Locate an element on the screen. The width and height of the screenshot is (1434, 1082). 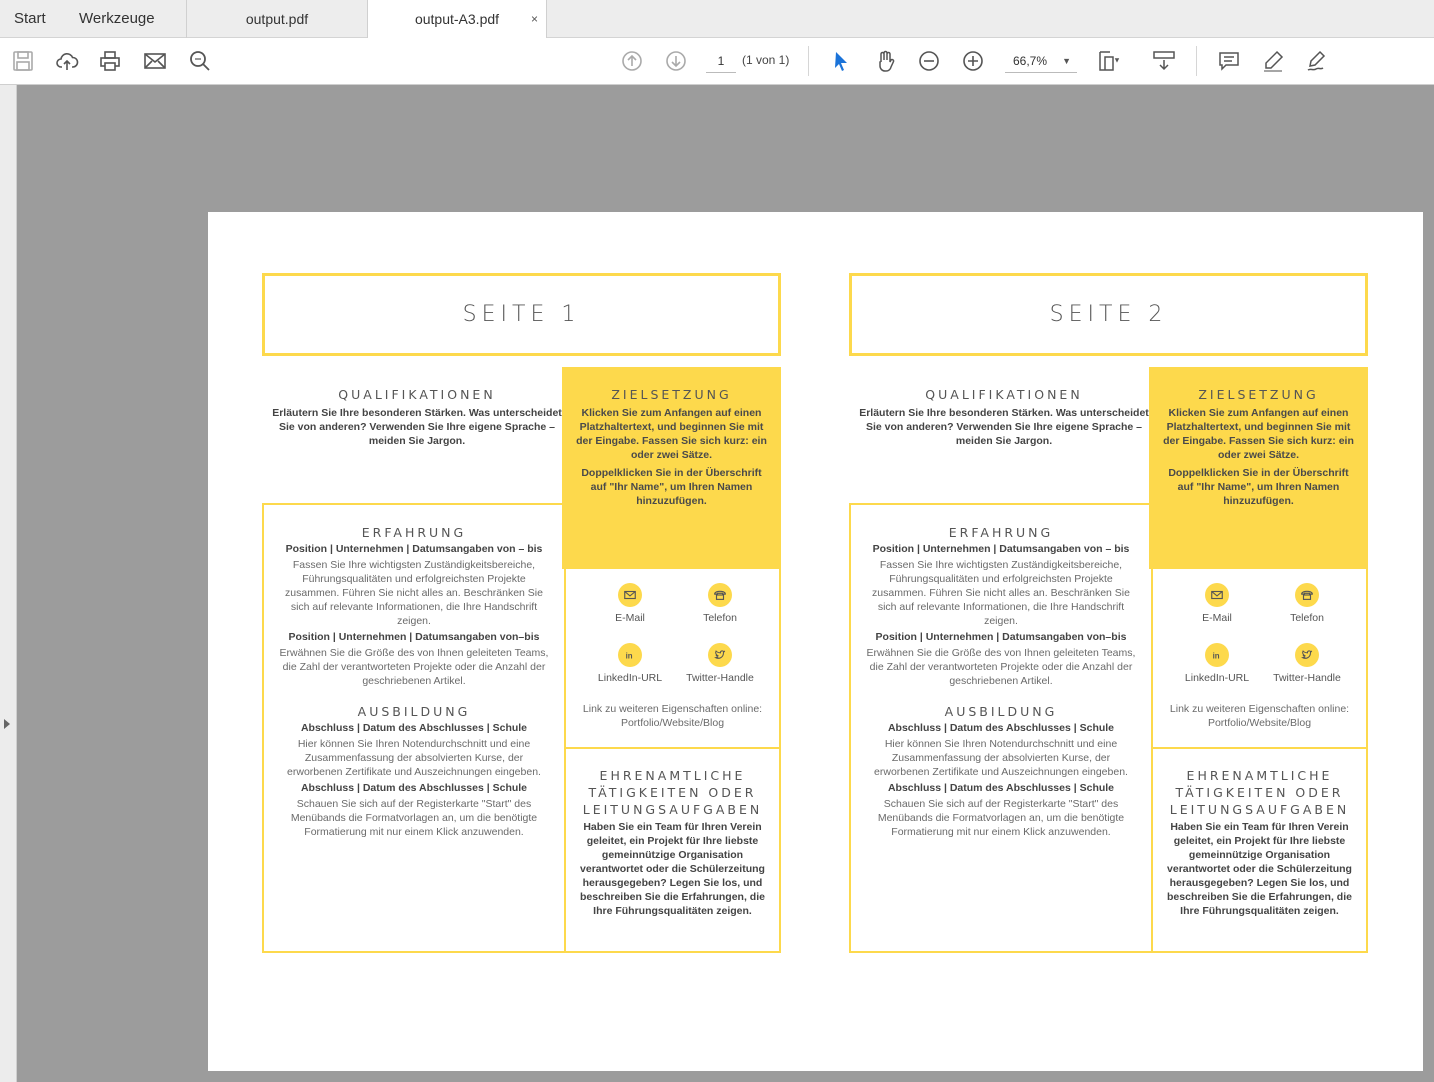
contact-twitter-label: Twitter-Handle is located at coordinates (1307, 678).